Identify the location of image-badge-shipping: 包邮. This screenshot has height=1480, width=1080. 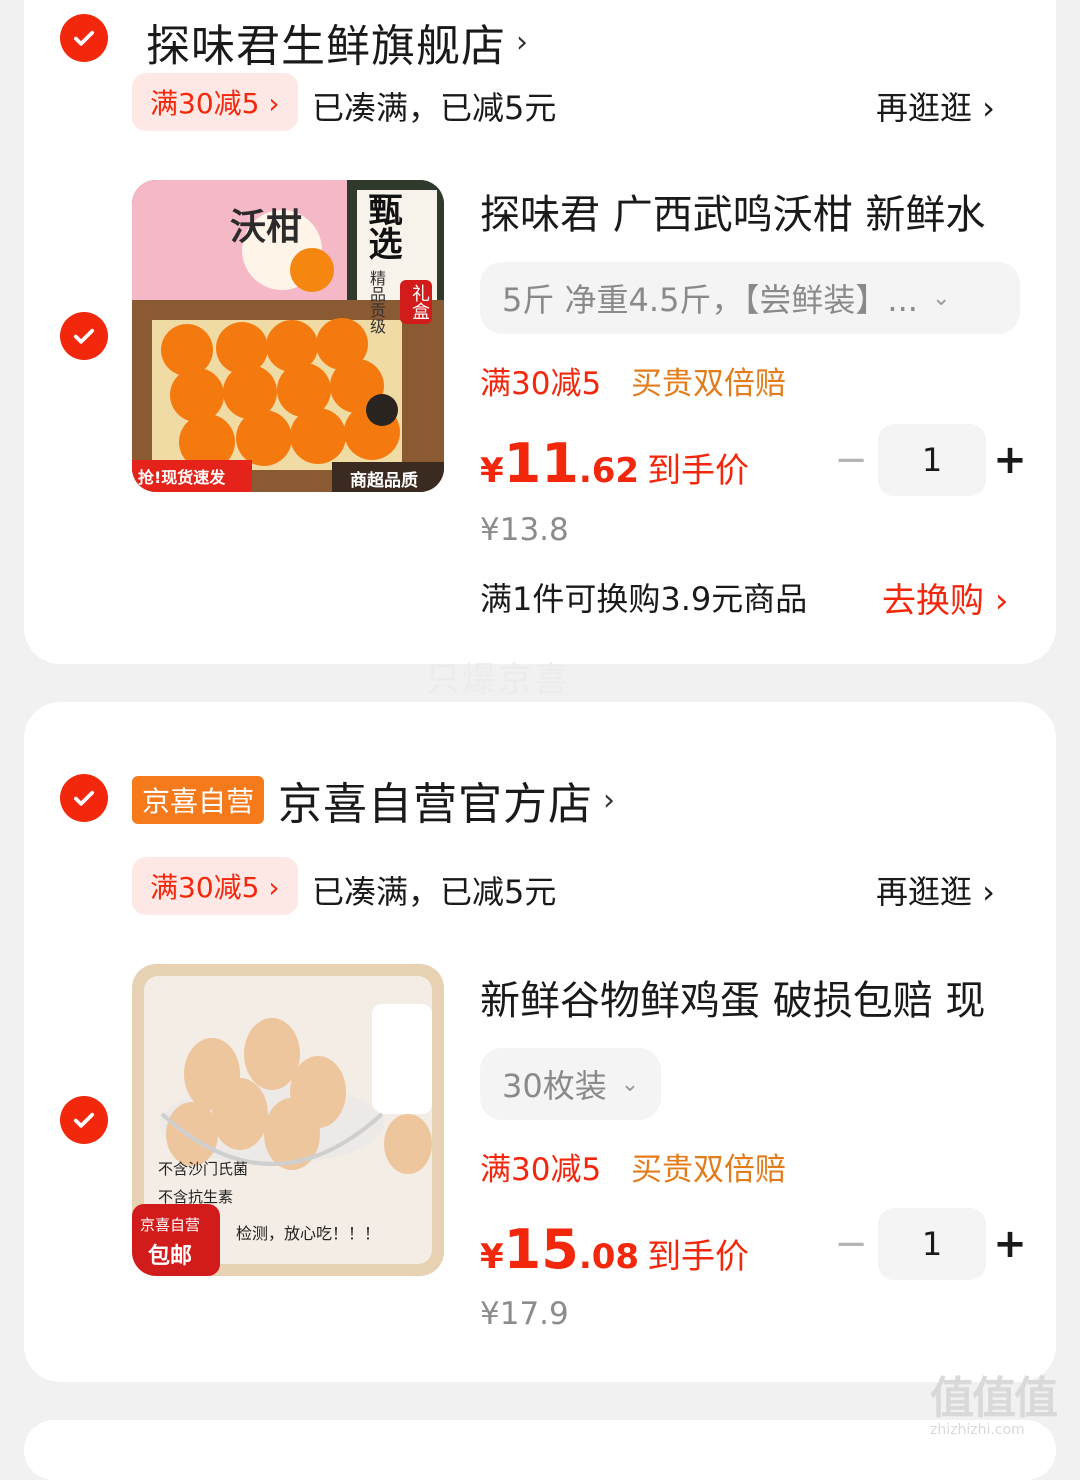
(170, 1256).